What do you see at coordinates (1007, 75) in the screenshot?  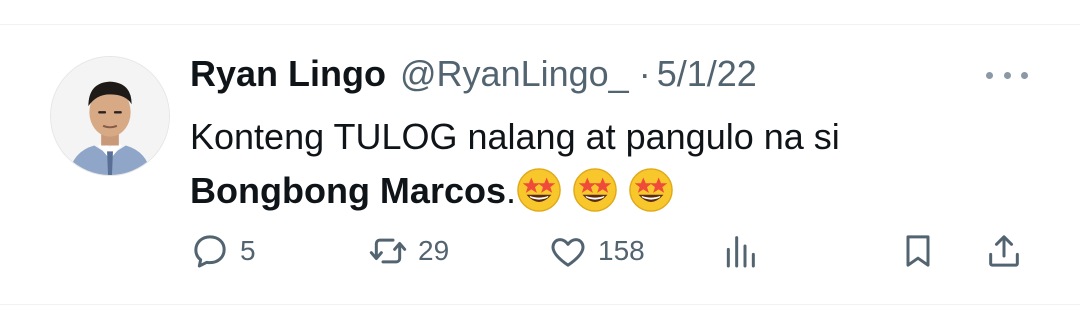 I see `more-options-icon` at bounding box center [1007, 75].